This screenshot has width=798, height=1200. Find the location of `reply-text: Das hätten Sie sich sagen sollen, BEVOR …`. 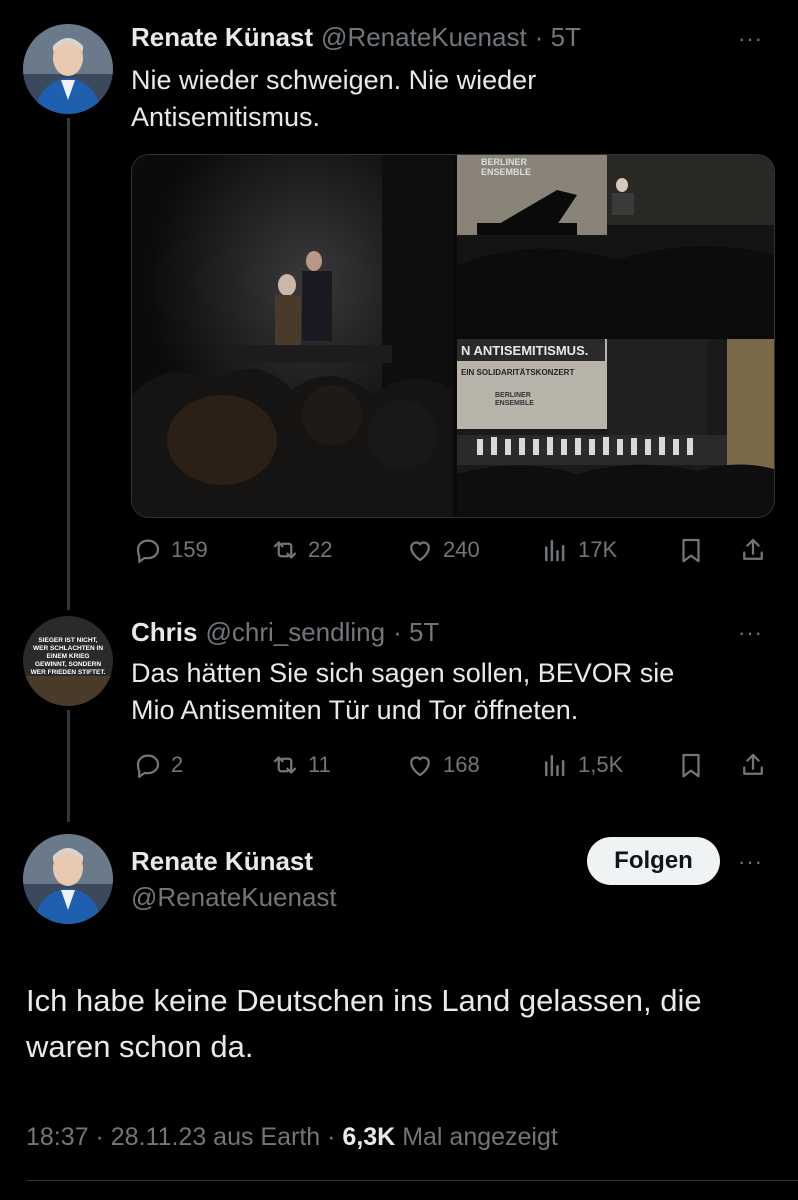

reply-text: Das hätten Sie sich sagen sollen, BEVOR … is located at coordinates (451, 692).